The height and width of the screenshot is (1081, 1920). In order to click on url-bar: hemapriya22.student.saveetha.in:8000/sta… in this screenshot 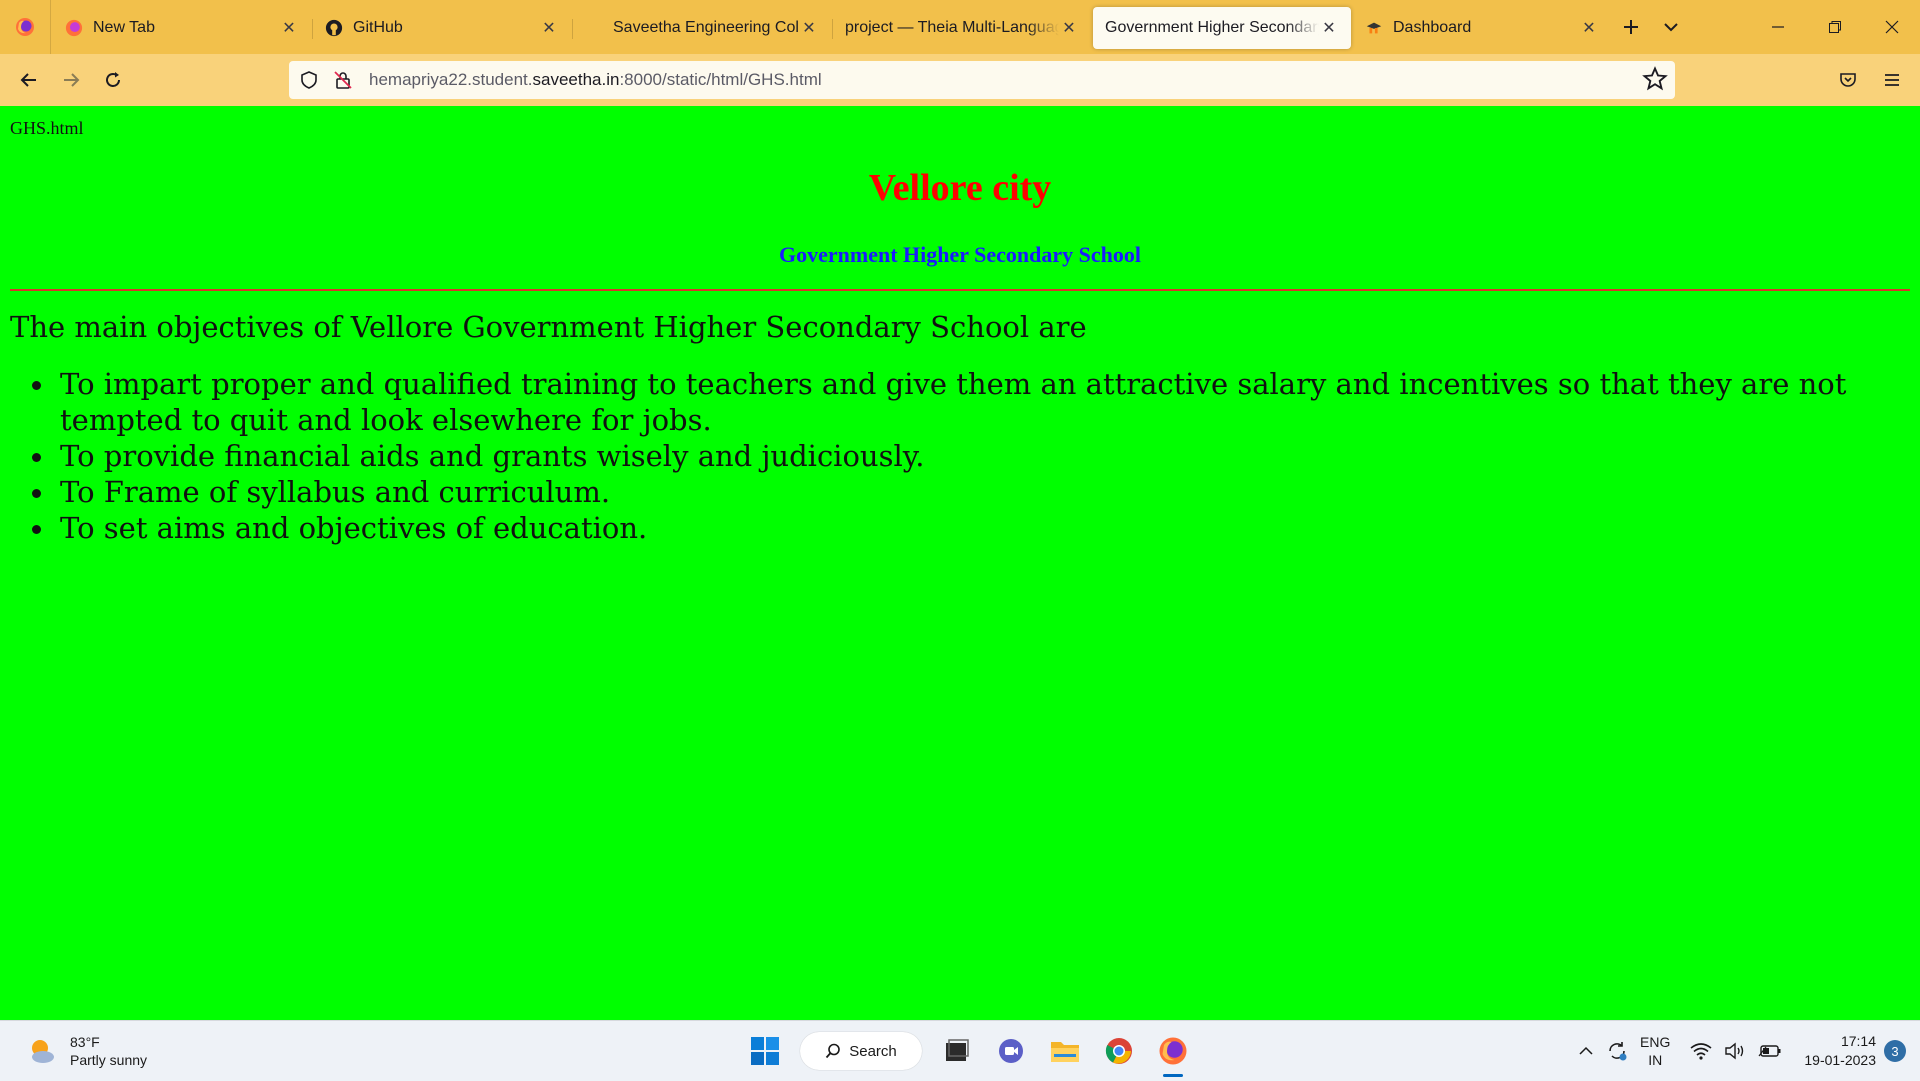, I will do `click(982, 80)`.